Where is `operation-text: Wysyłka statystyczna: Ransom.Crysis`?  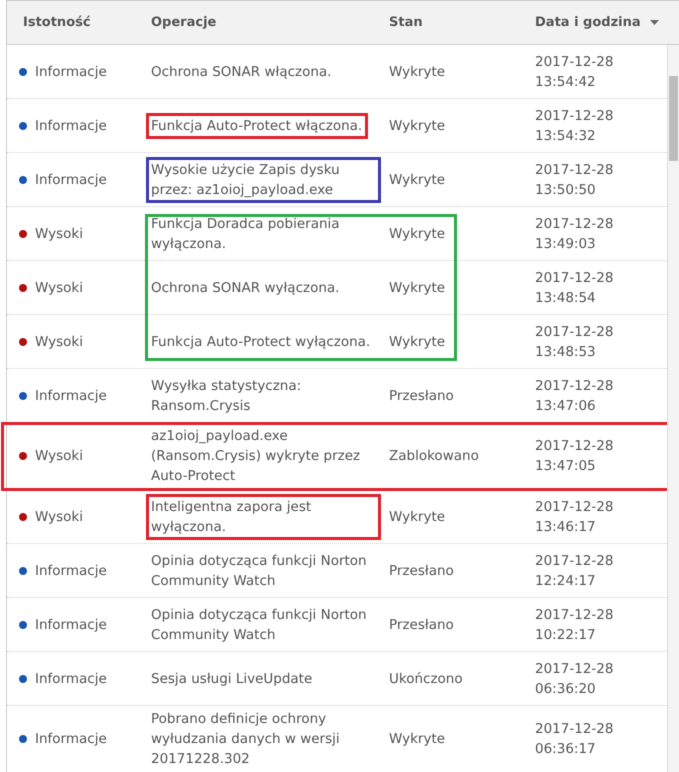 operation-text: Wysyłka statystyczna: Ransom.Crysis is located at coordinates (226, 396).